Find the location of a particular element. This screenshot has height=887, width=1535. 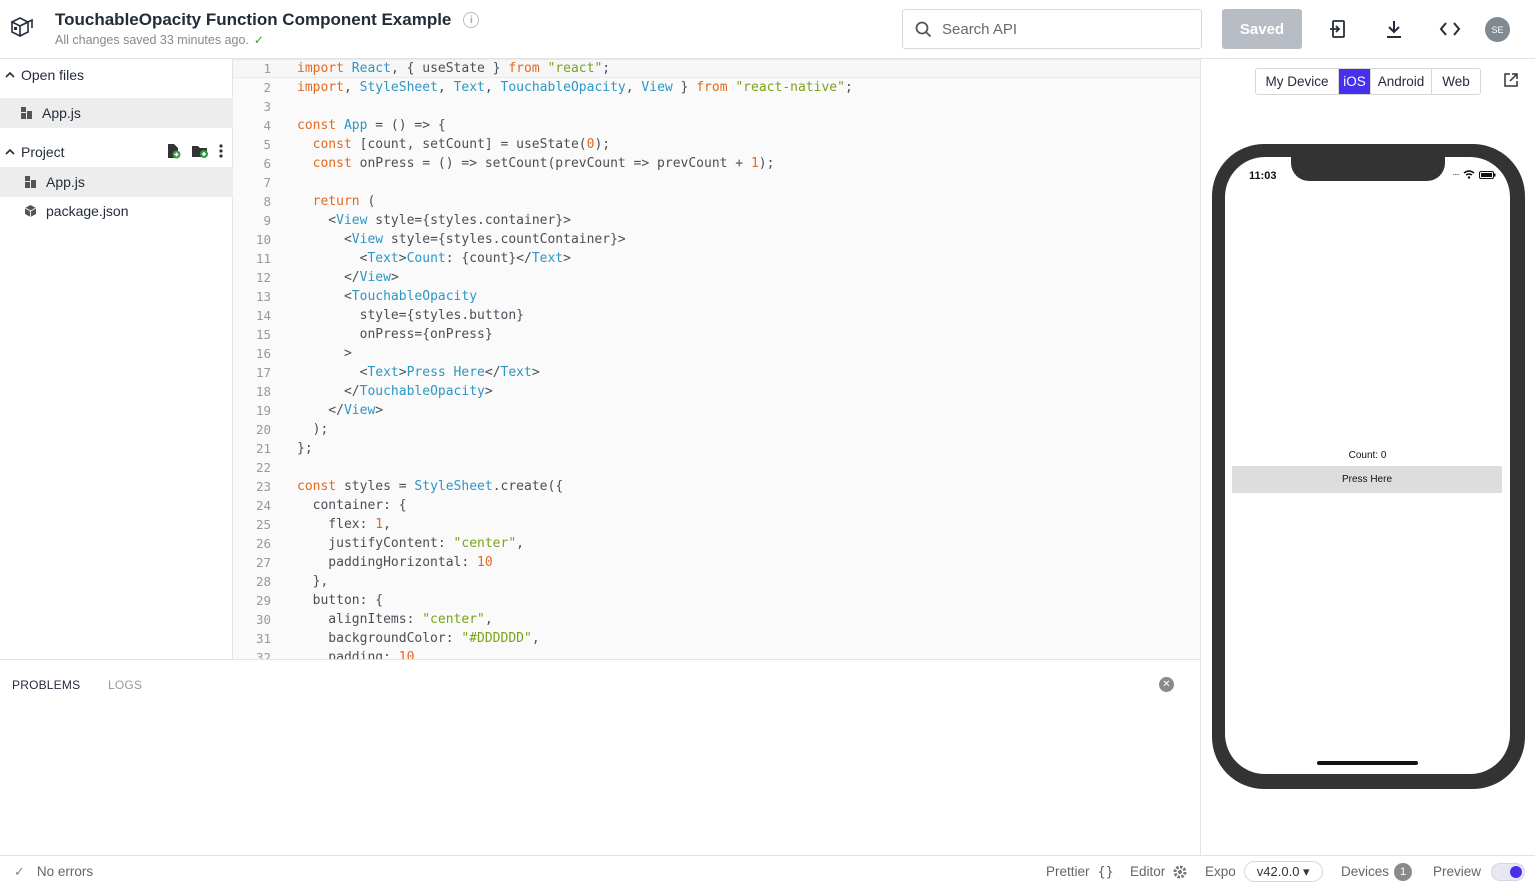

press-here-button: Press Here is located at coordinates (1367, 479).